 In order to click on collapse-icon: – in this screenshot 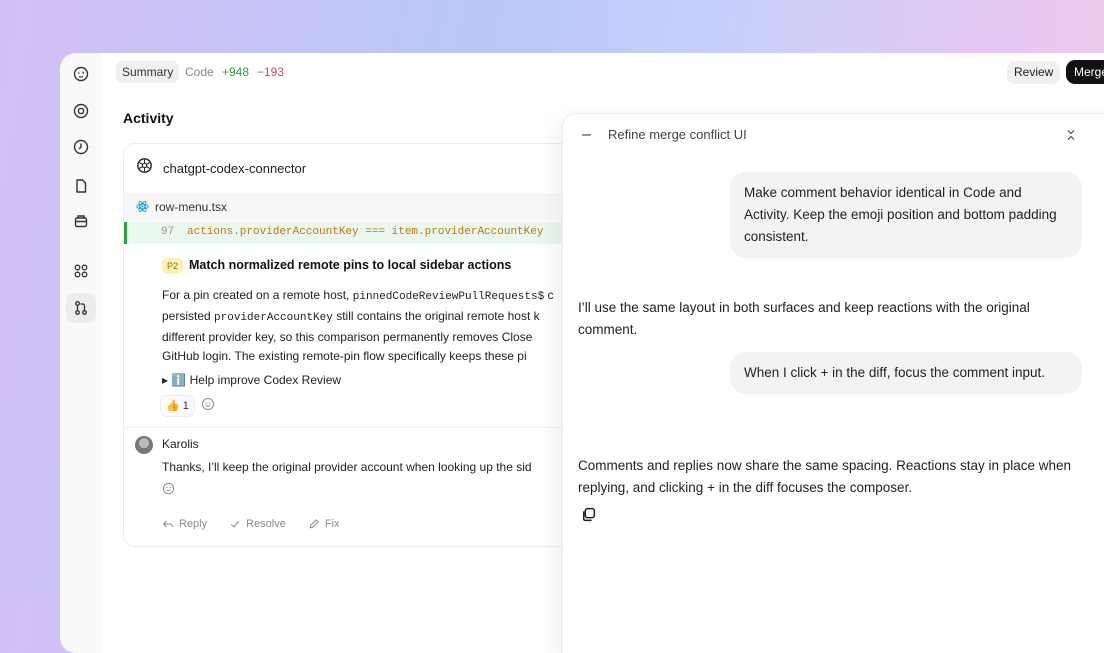, I will do `click(586, 135)`.